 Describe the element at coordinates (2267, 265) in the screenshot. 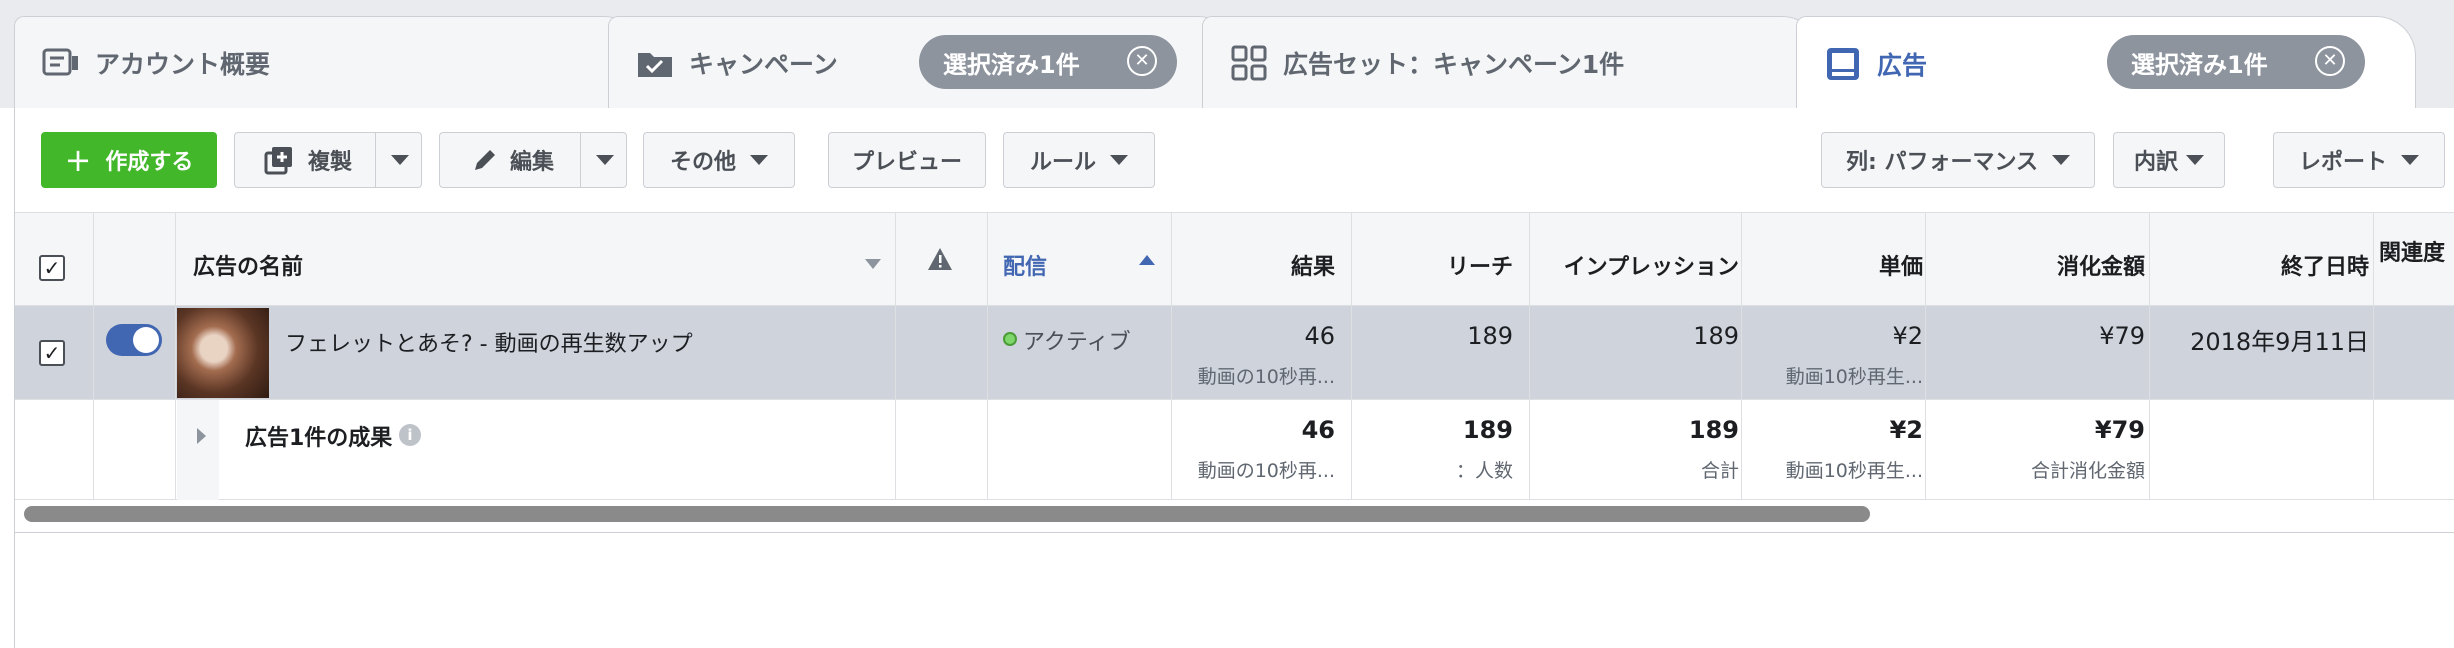

I see `column-header-end-time: 終了日時` at that location.